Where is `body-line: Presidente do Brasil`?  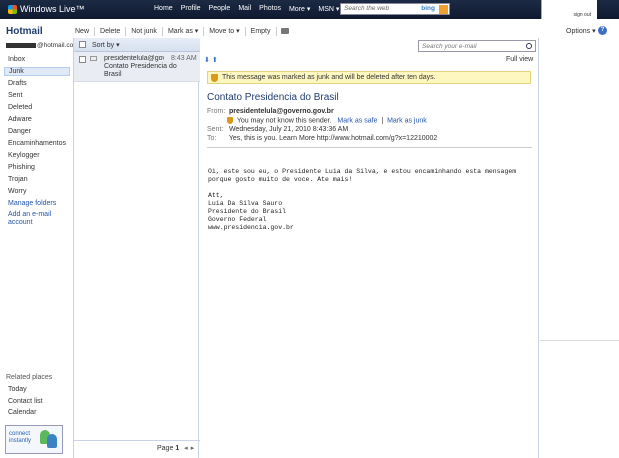
body-line: Presidente do Brasil is located at coordinates (247, 211).